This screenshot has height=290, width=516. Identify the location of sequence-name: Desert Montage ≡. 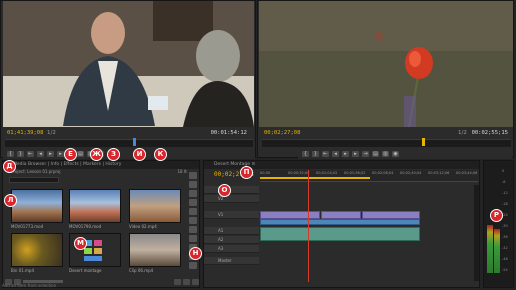
(234, 164).